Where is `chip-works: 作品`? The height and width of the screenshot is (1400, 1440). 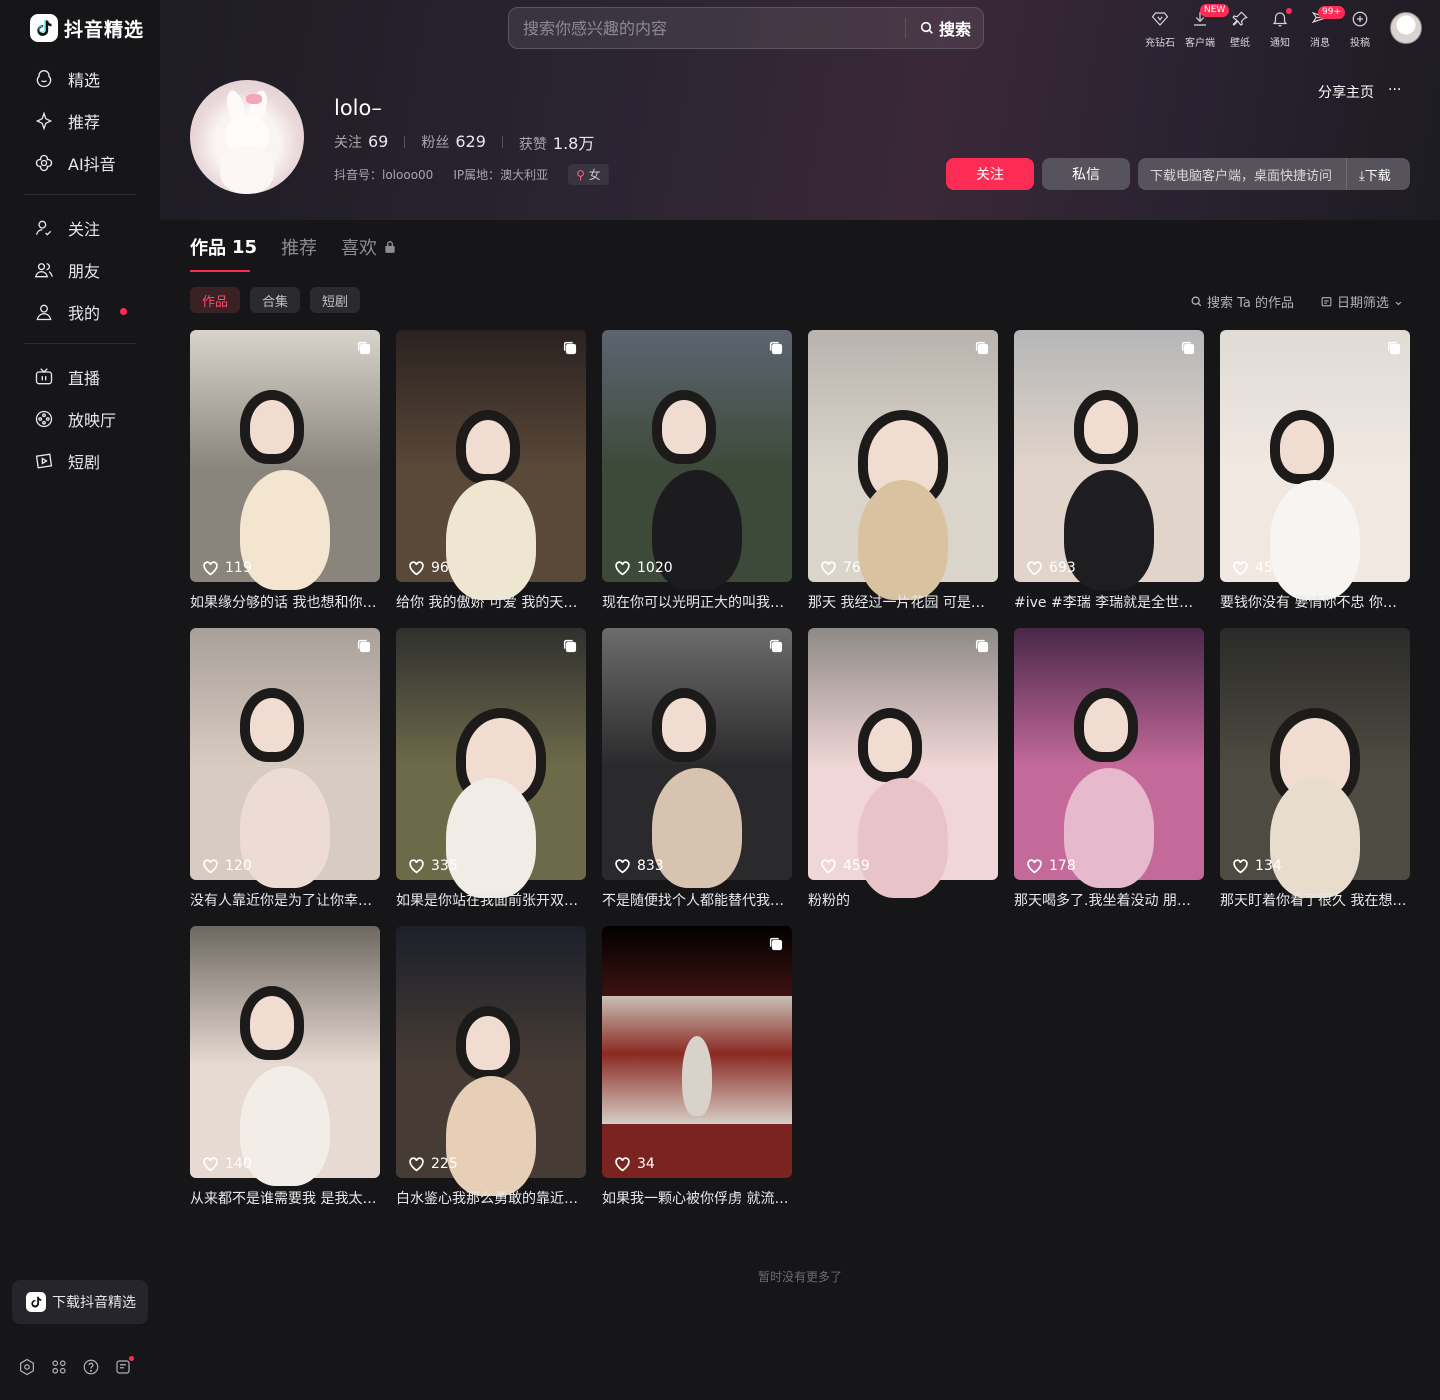
chip-works: 作品 is located at coordinates (215, 300).